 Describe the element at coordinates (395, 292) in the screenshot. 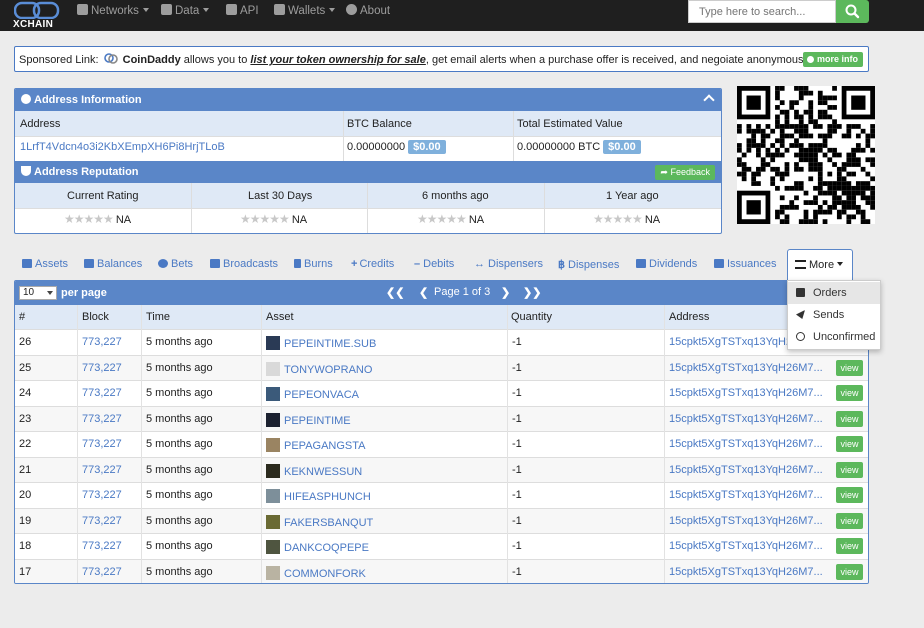

I see `first-page-icon: ❮❮` at that location.